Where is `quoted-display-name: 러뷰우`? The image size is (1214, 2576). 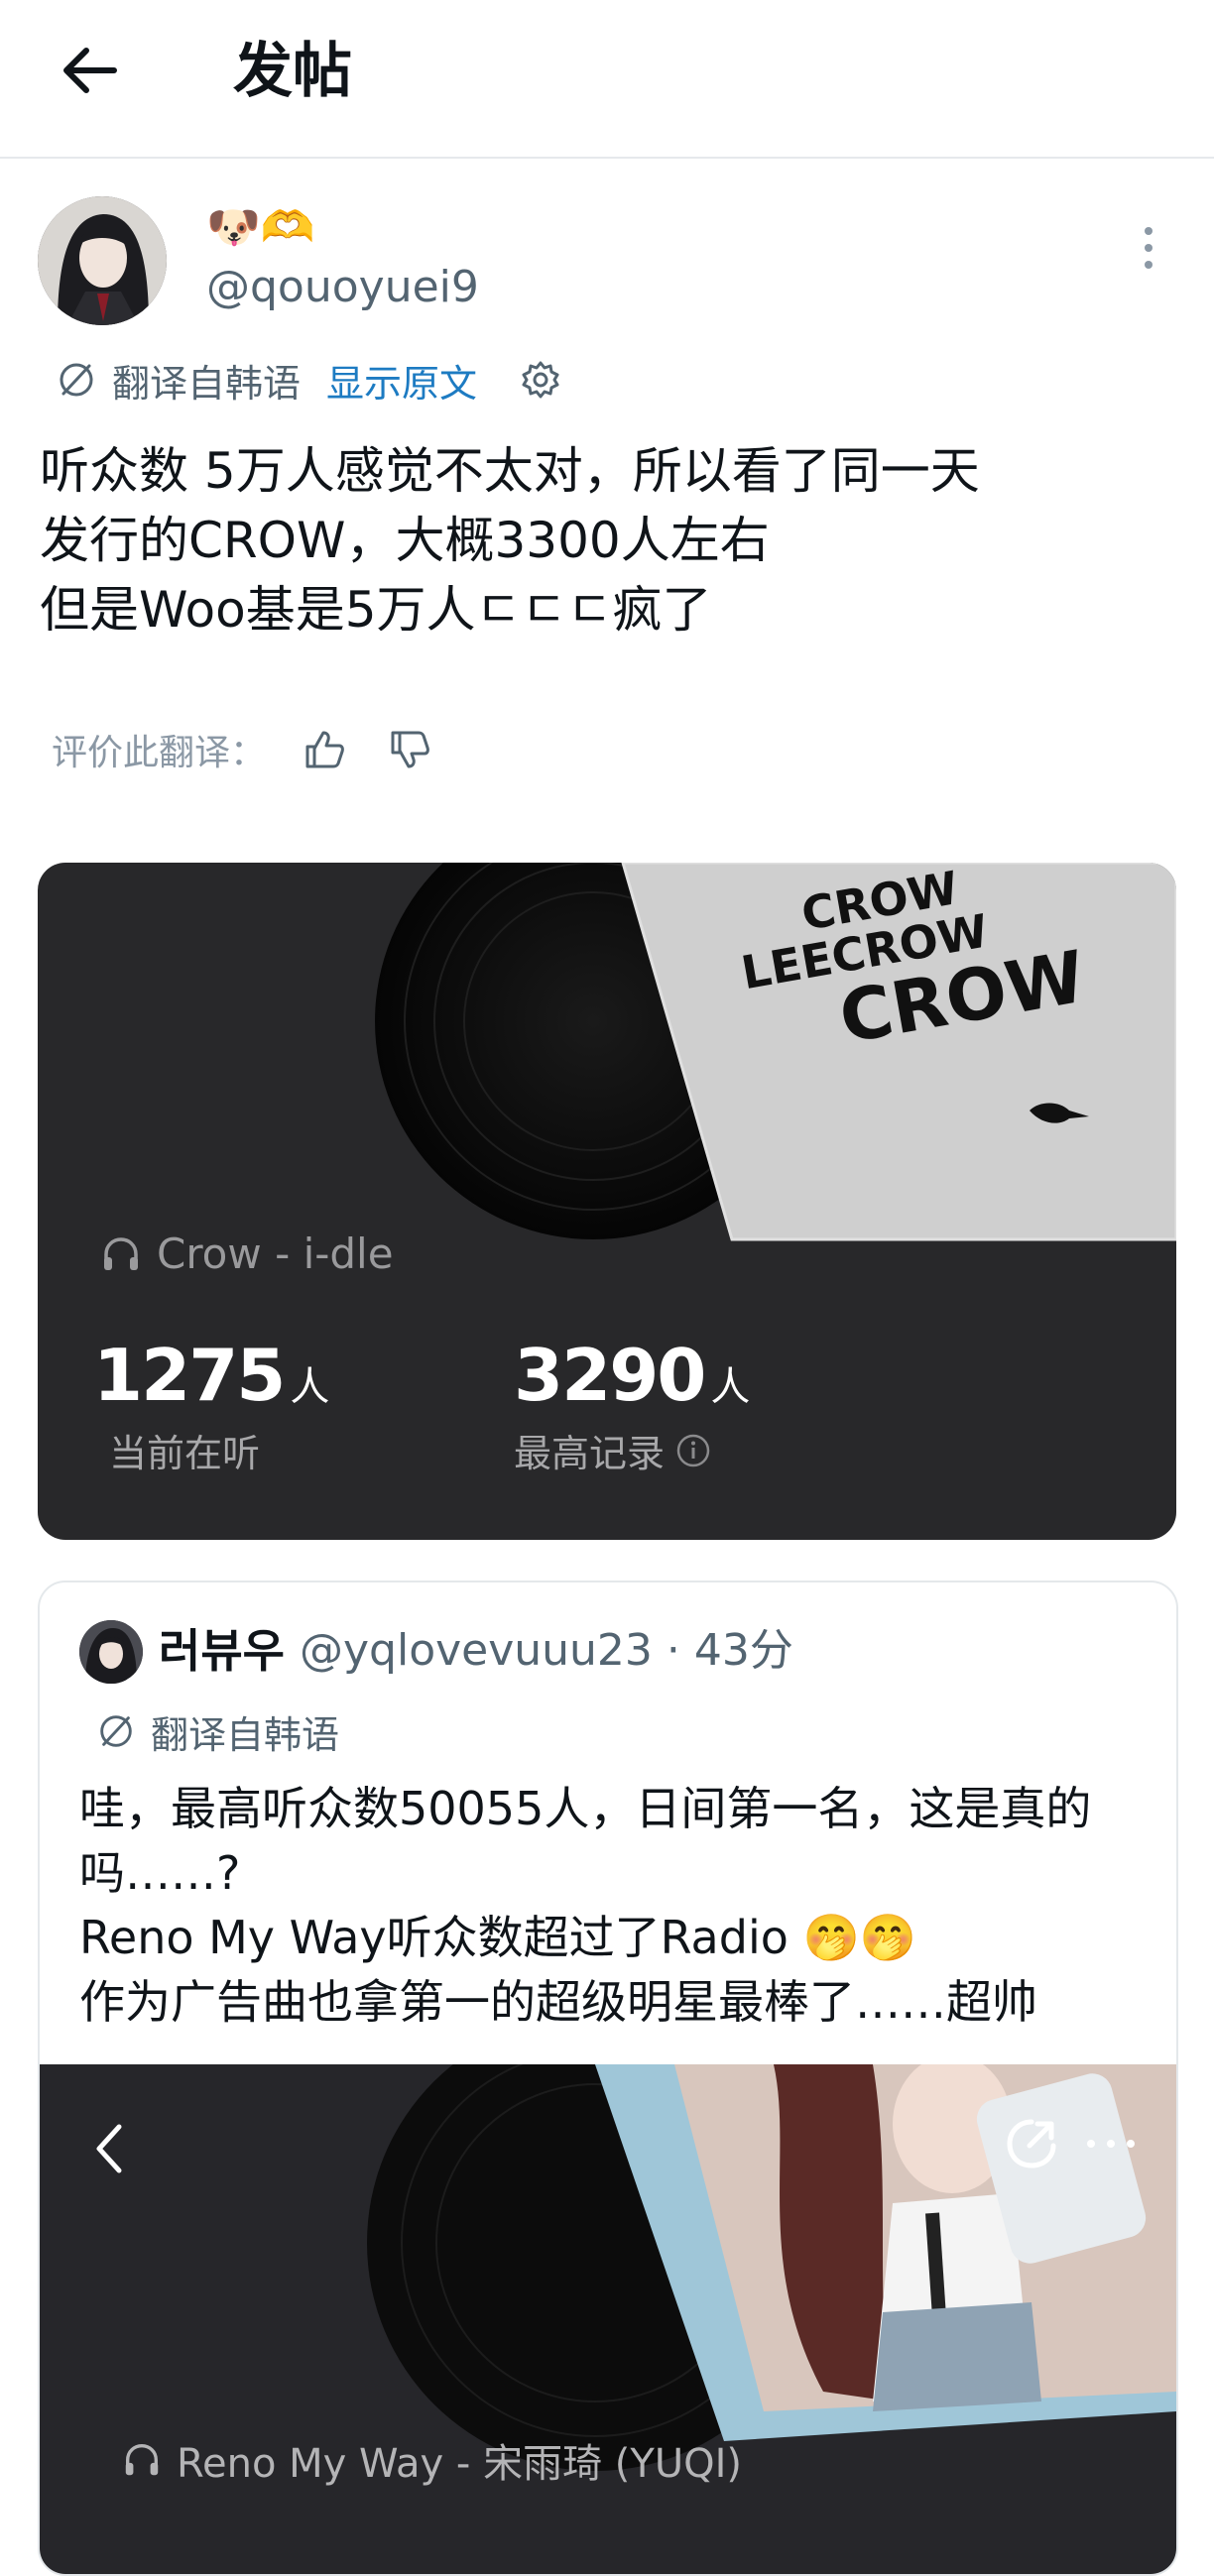
quoted-display-name: 러뷰우 is located at coordinates (222, 1651).